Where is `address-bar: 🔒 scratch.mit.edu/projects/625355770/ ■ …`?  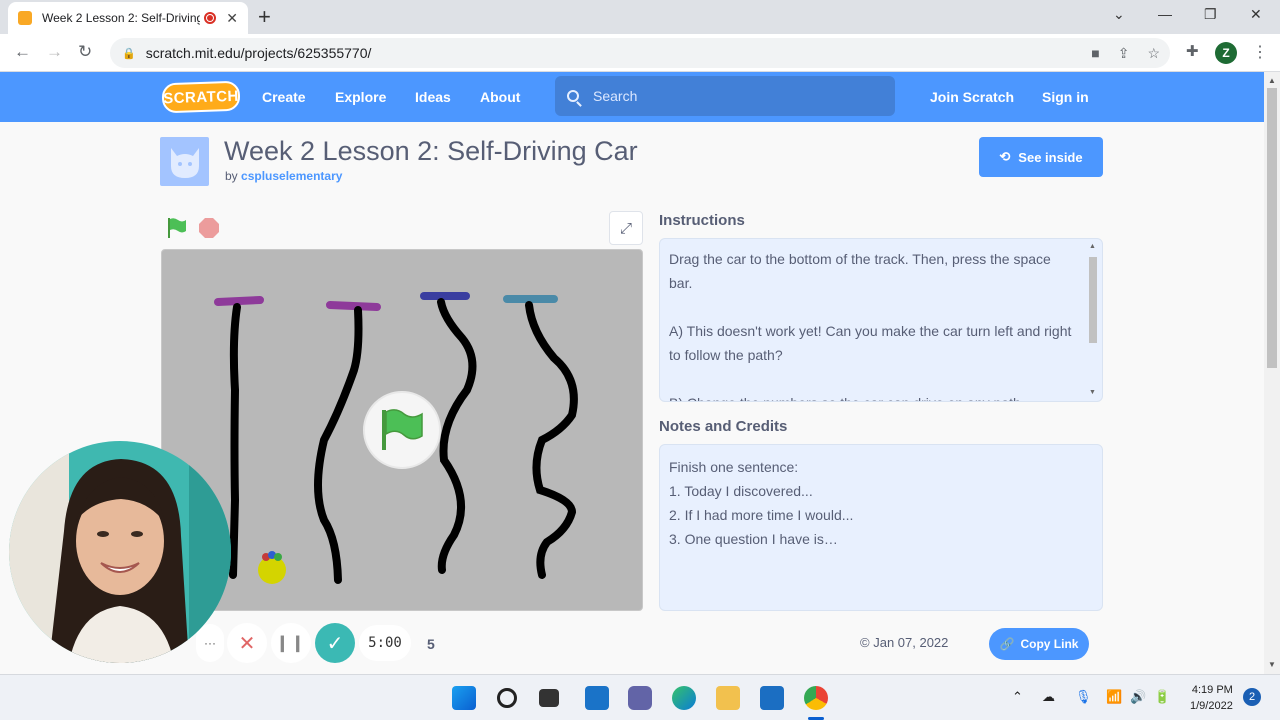
address-bar: 🔒 scratch.mit.edu/projects/625355770/ ■ … is located at coordinates (640, 53).